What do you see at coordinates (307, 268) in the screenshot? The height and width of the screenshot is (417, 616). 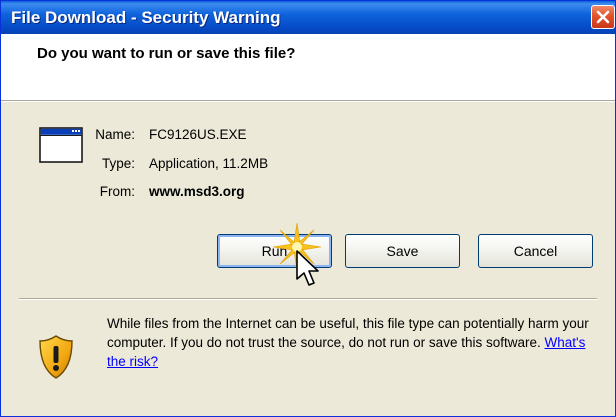 I see `mouse-cursor-icon` at bounding box center [307, 268].